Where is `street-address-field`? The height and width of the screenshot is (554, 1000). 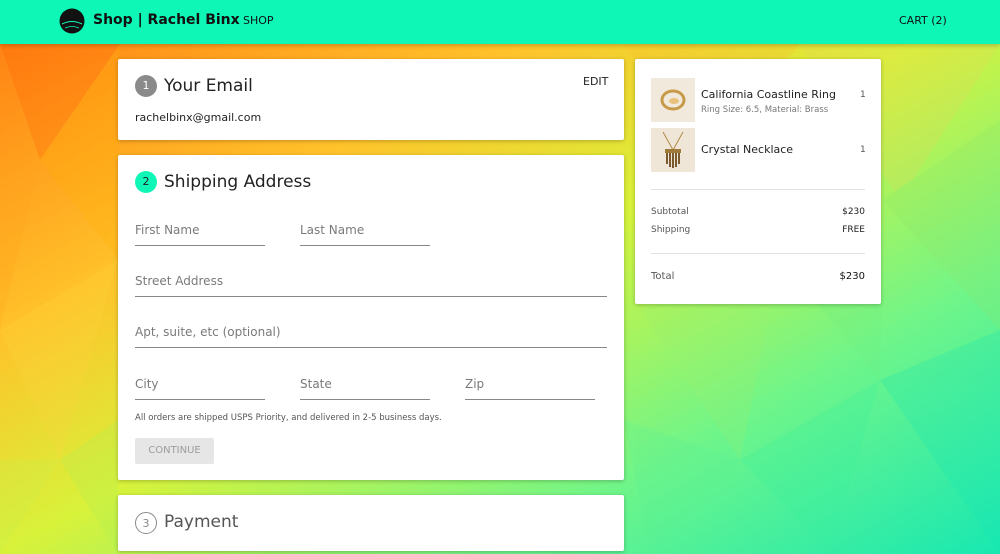
street-address-field is located at coordinates (371, 283).